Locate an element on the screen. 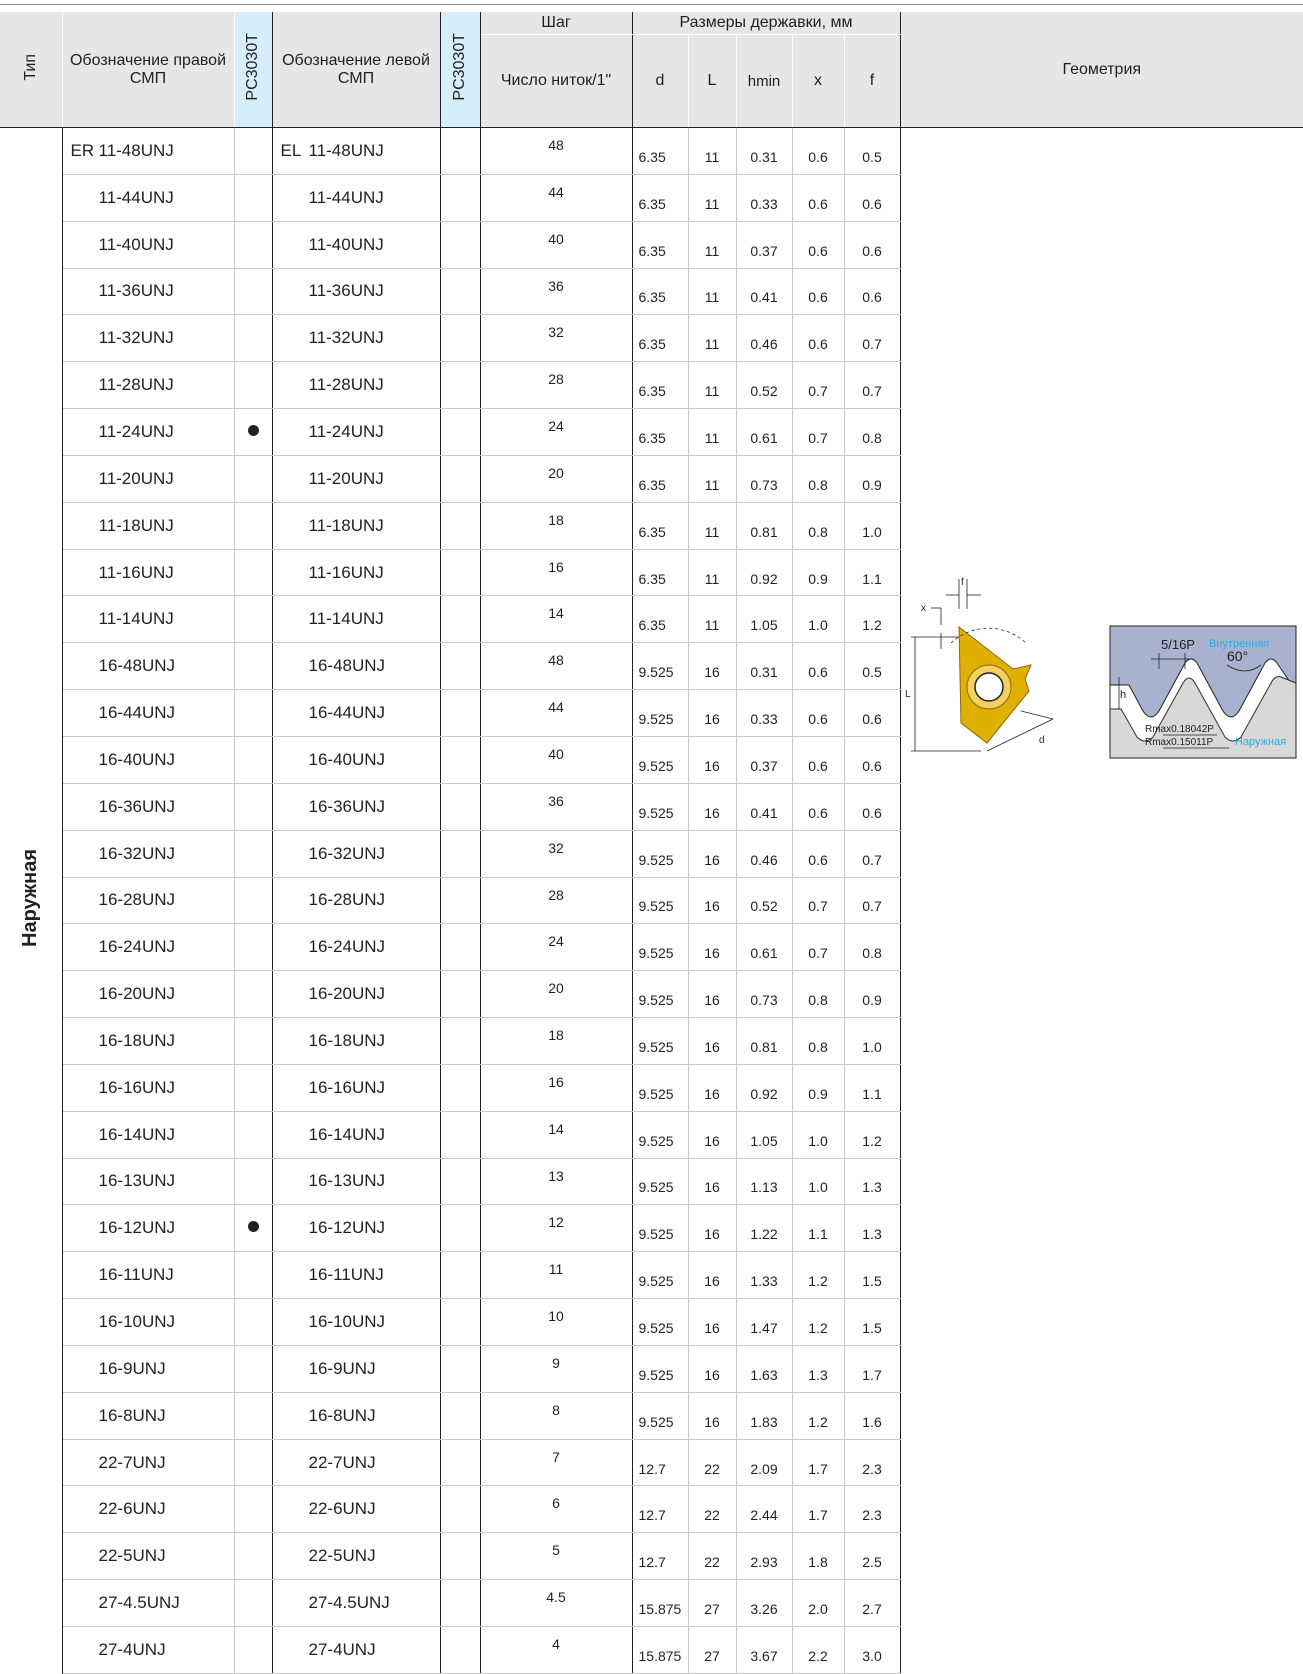  dim-hmin-cell: 0.92 is located at coordinates (764, 573).